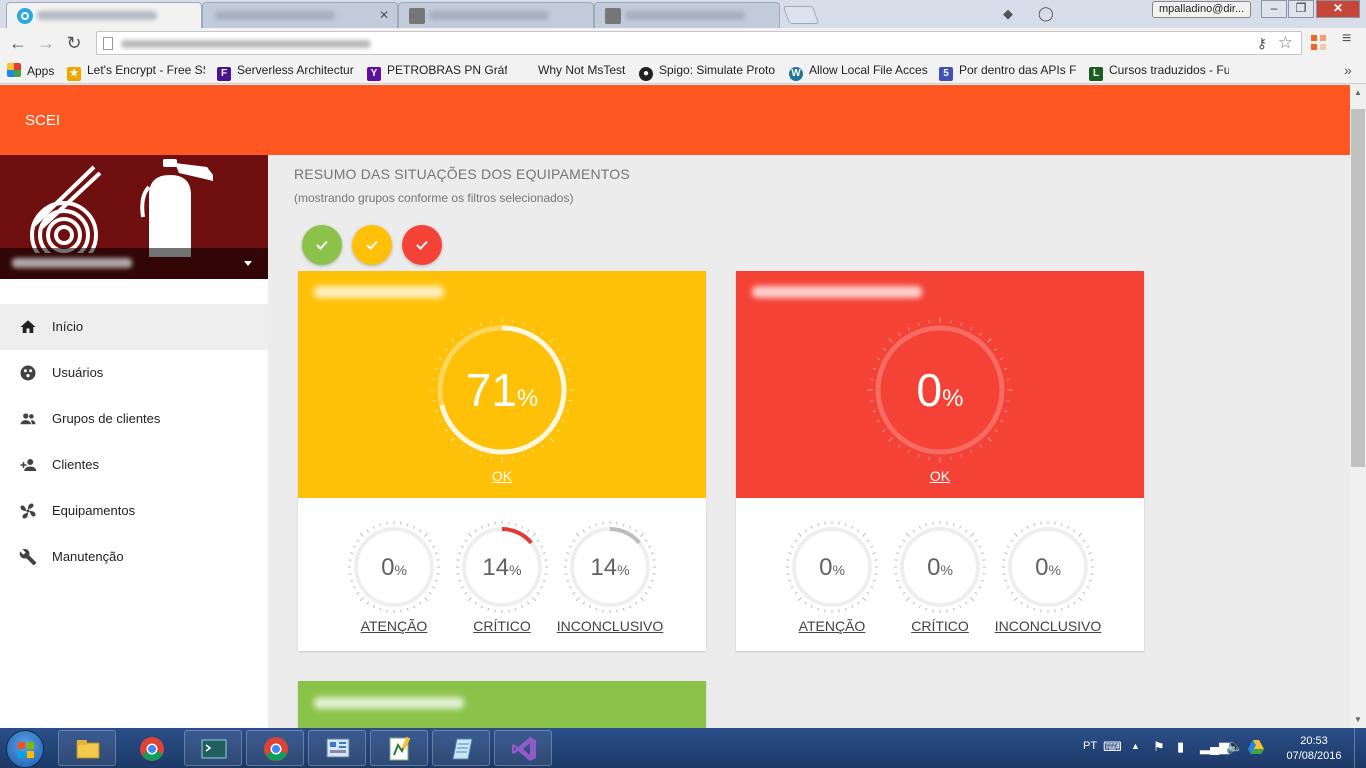 The image size is (1366, 768). What do you see at coordinates (28, 326) in the screenshot?
I see `home-icon` at bounding box center [28, 326].